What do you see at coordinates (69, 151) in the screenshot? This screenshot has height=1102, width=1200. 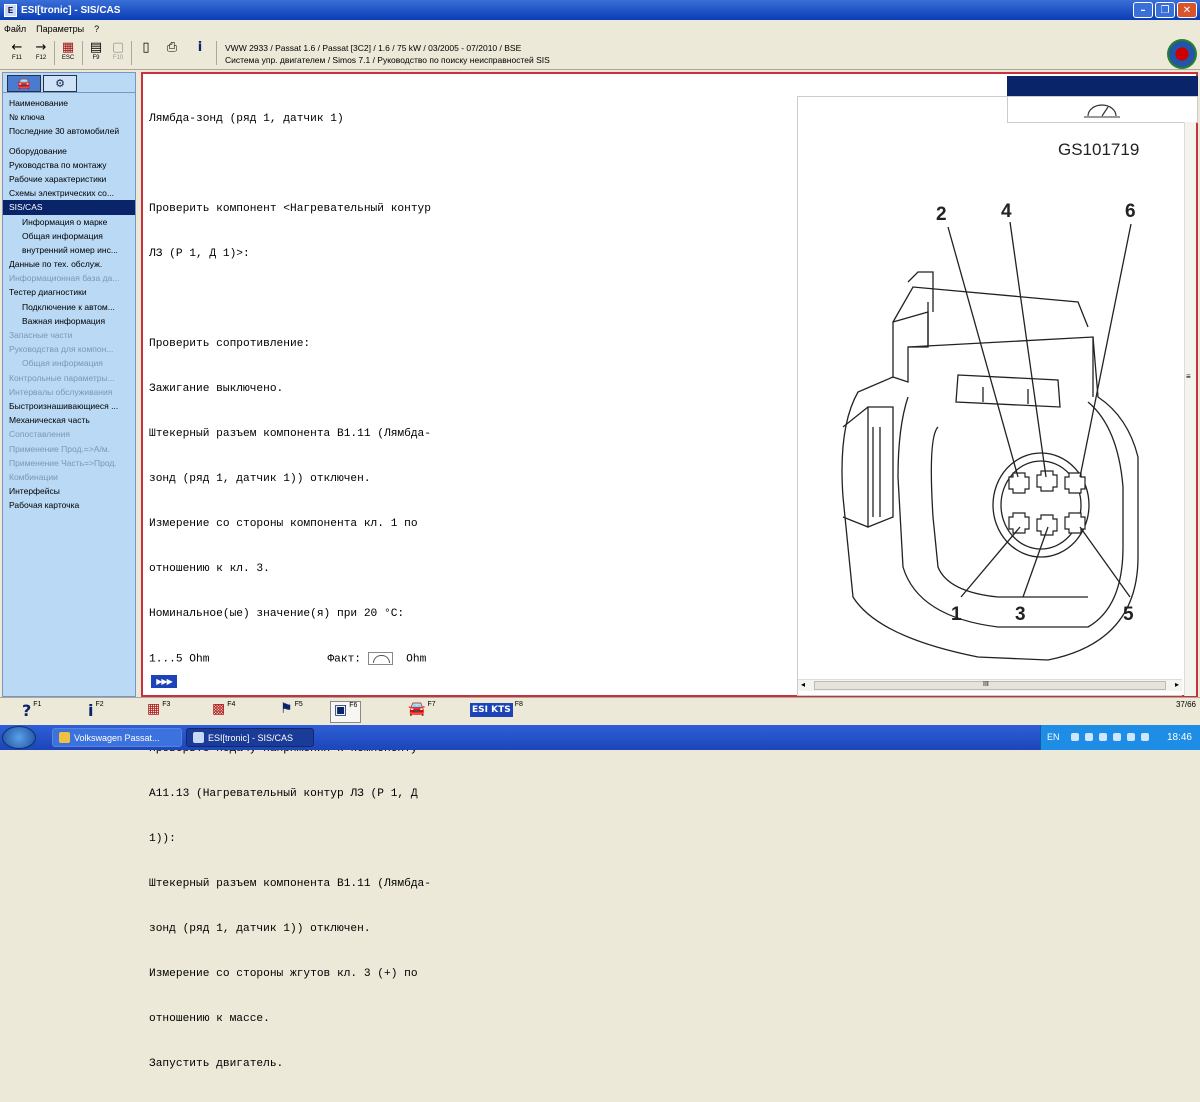 I see `sidebar-item: Оборудование` at bounding box center [69, 151].